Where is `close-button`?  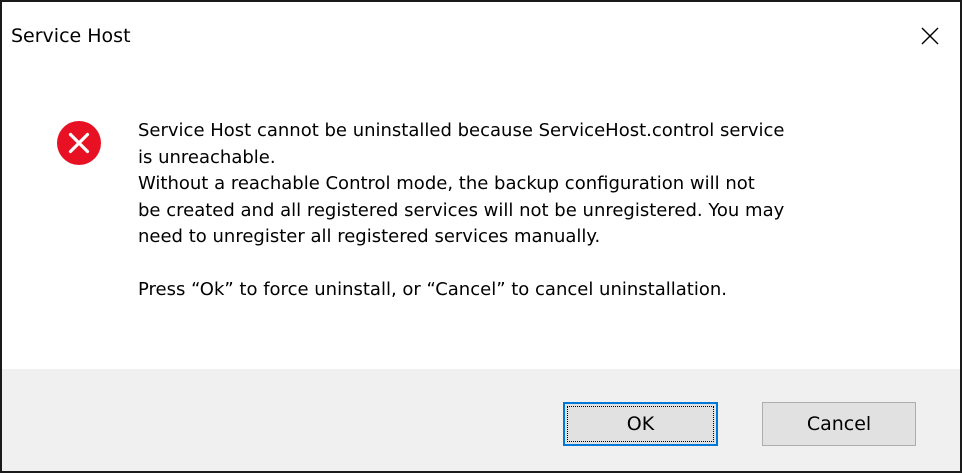 close-button is located at coordinates (930, 36).